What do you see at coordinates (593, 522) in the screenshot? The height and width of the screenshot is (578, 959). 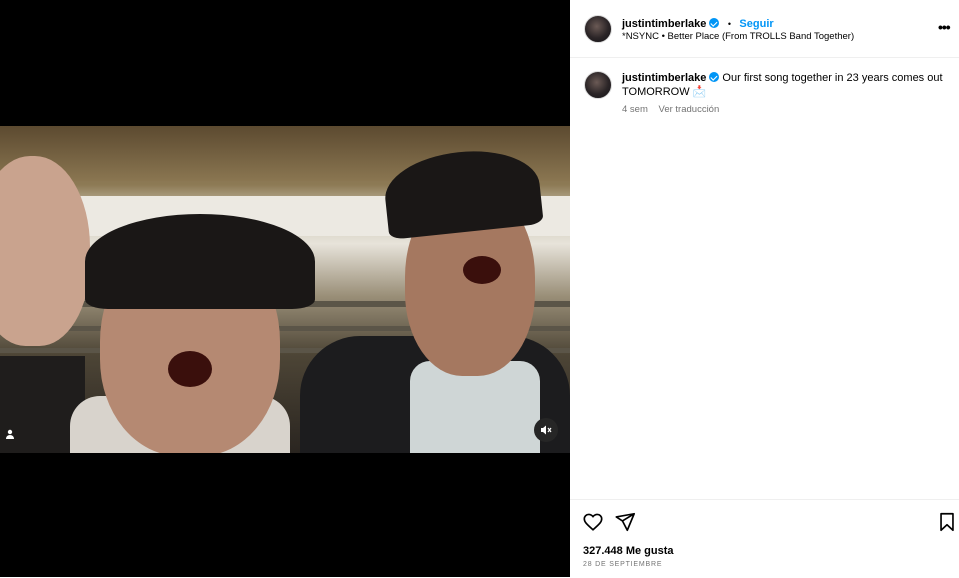 I see `heart-icon` at bounding box center [593, 522].